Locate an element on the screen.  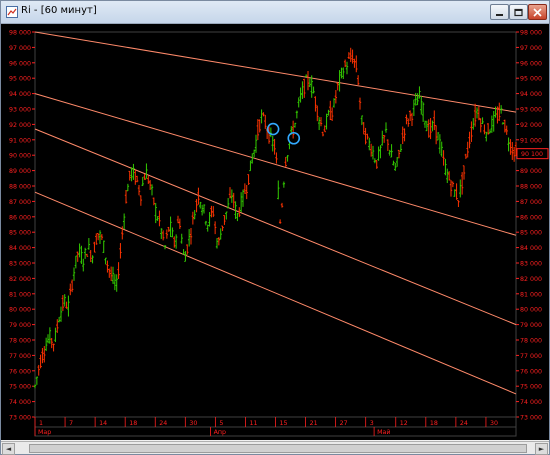
y-tick-label-right: 73 000 is located at coordinates (531, 418).